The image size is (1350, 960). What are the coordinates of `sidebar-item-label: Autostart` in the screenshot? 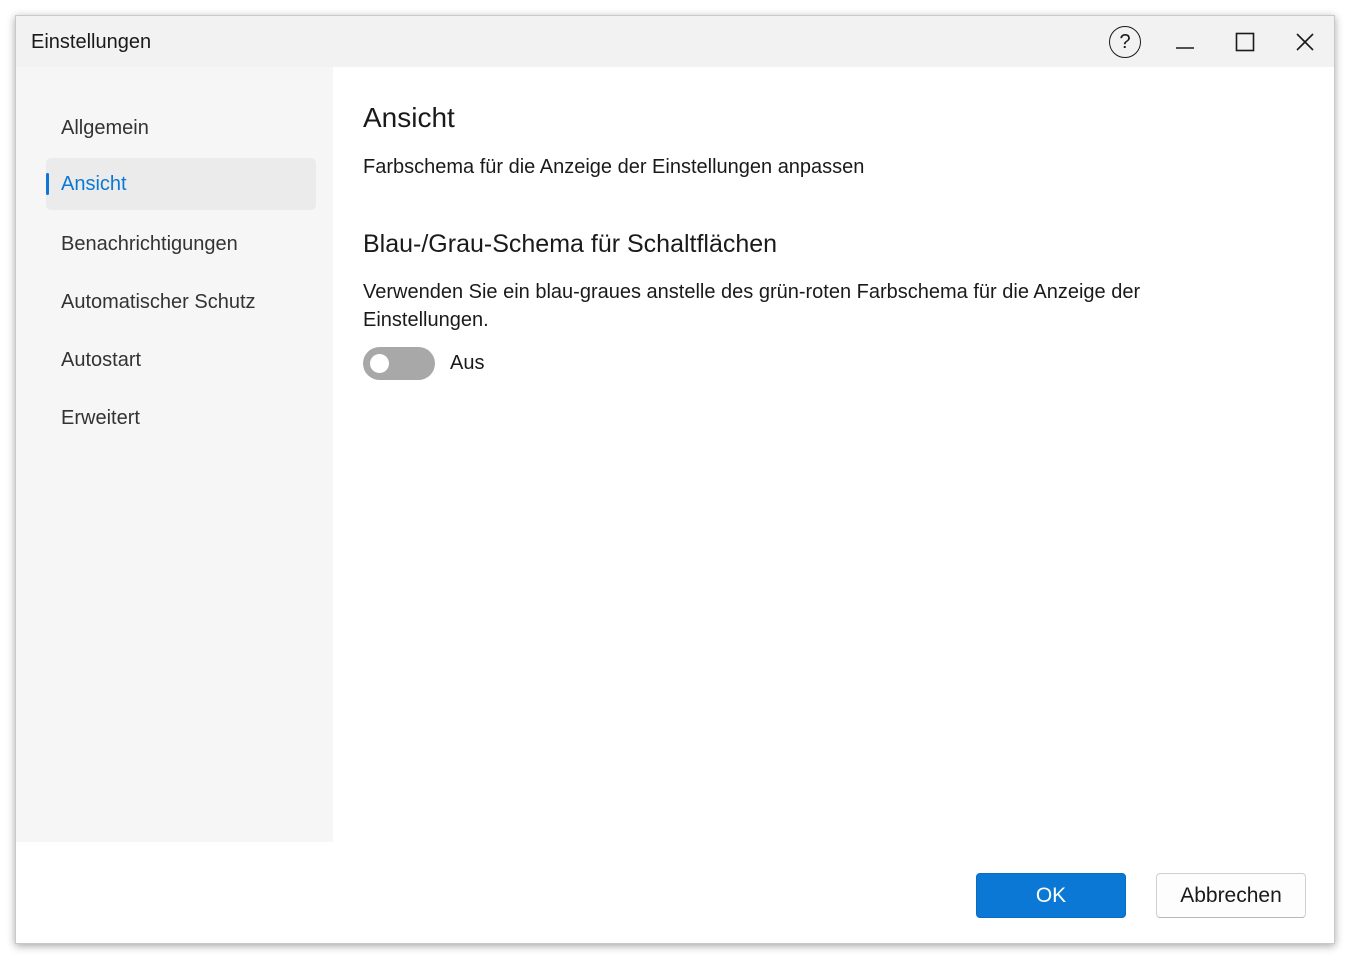 It's located at (101, 359).